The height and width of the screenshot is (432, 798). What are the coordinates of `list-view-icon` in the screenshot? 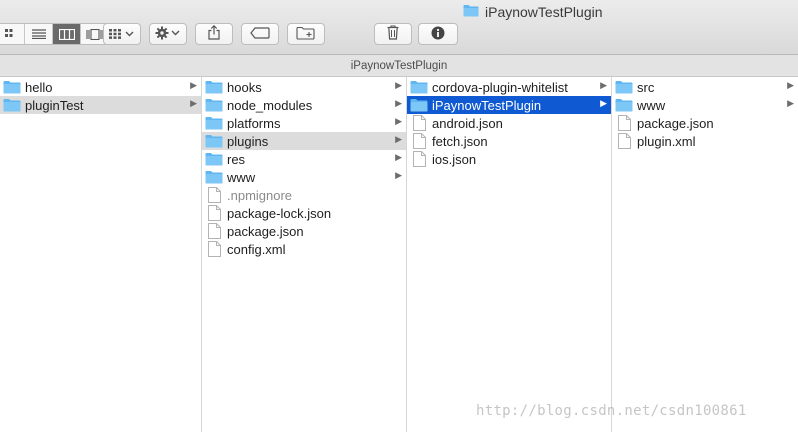 It's located at (39, 34).